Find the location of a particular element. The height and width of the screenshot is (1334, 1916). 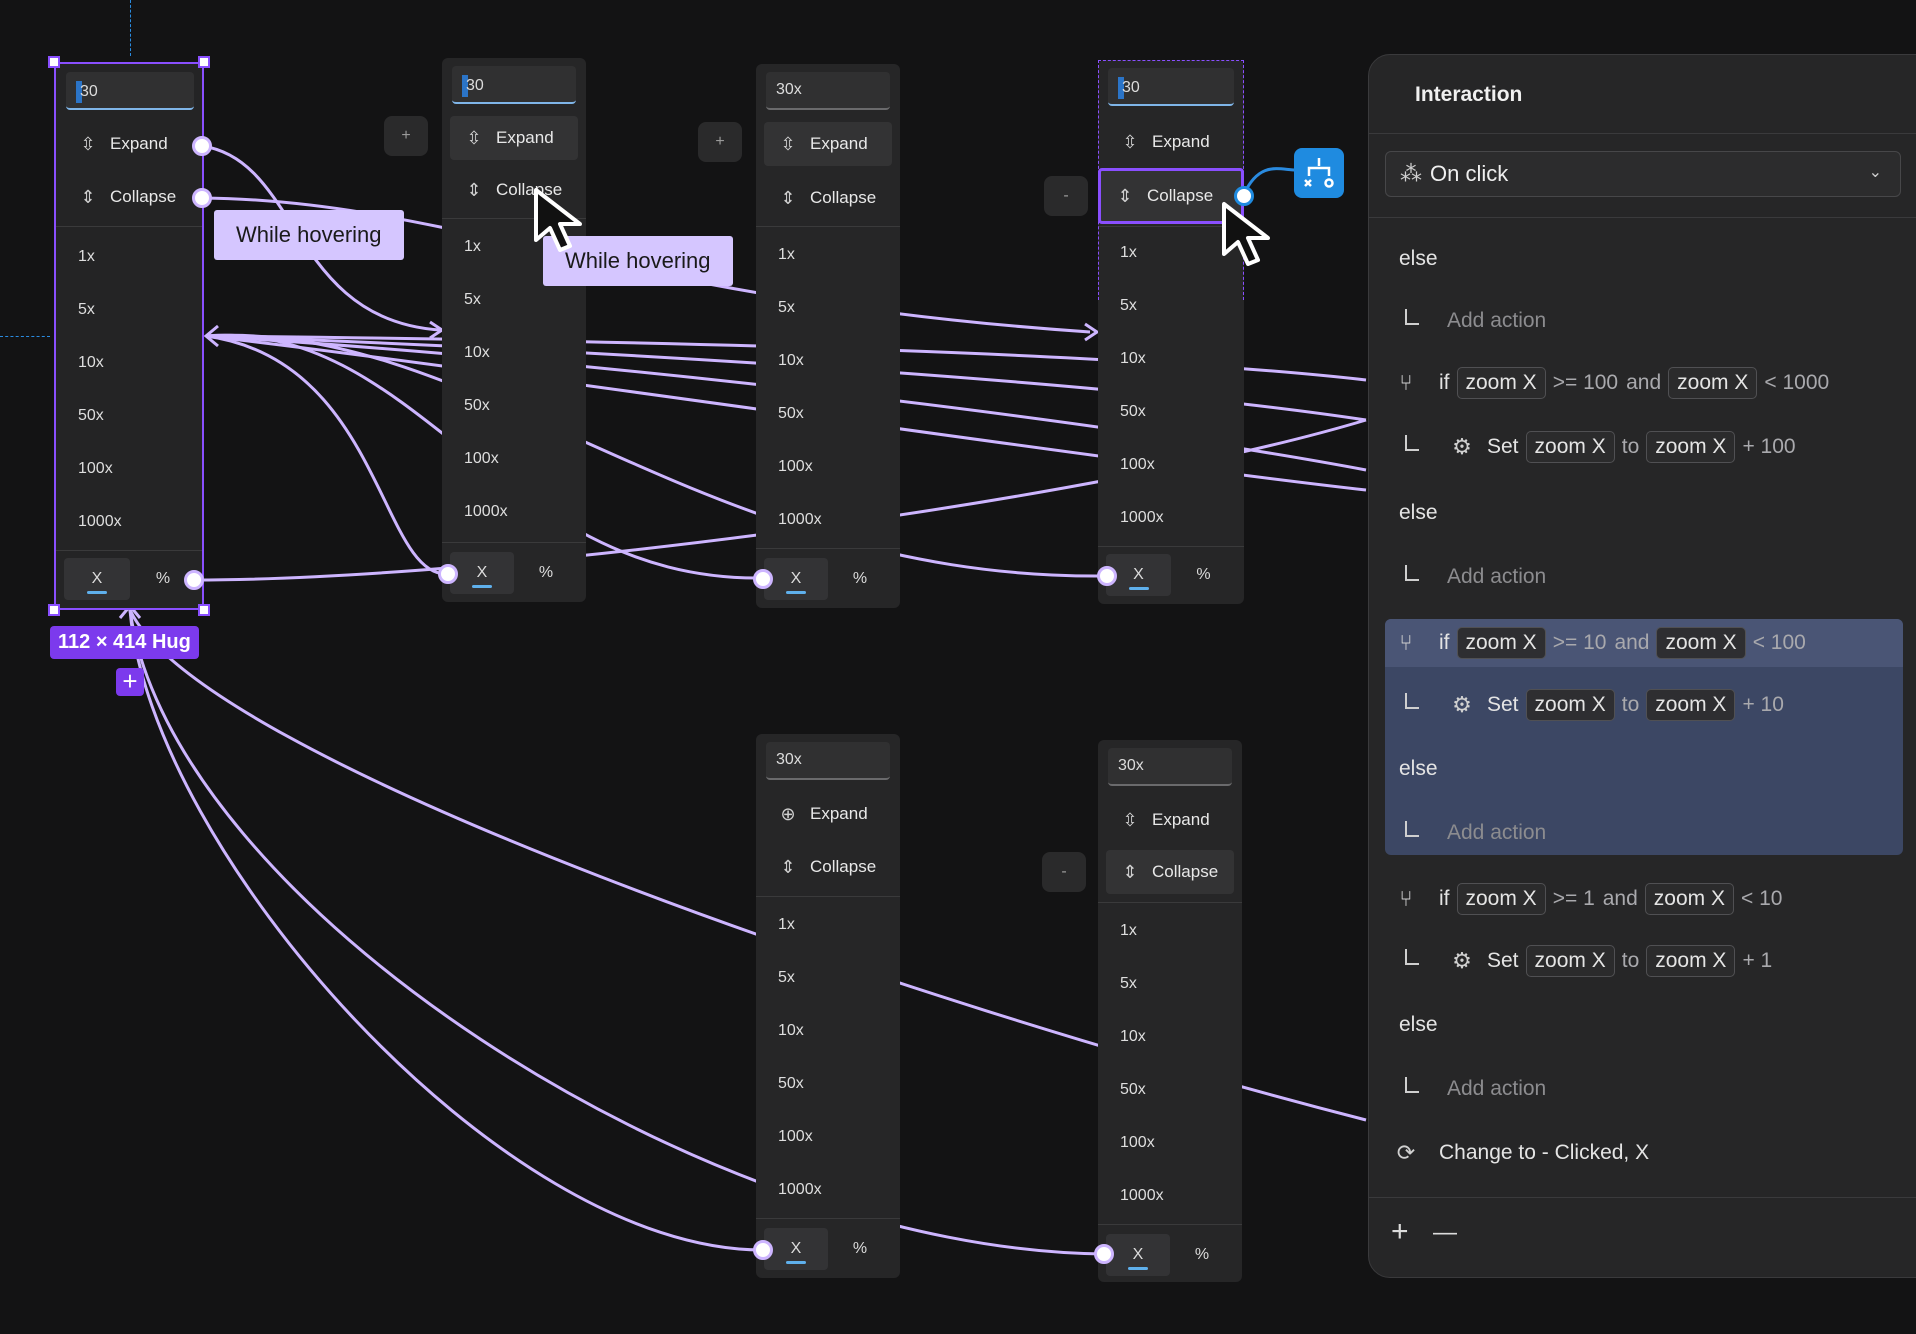

trigger-select: ⁂ On click ⌄ is located at coordinates (1643, 174).